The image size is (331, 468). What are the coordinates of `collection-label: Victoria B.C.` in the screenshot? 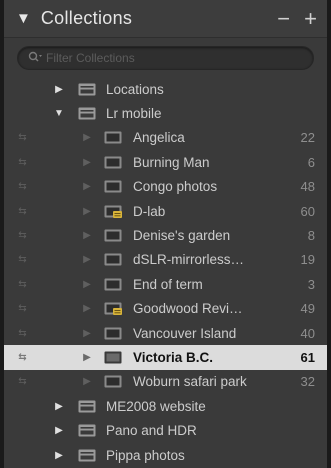 It's located at (173, 357).